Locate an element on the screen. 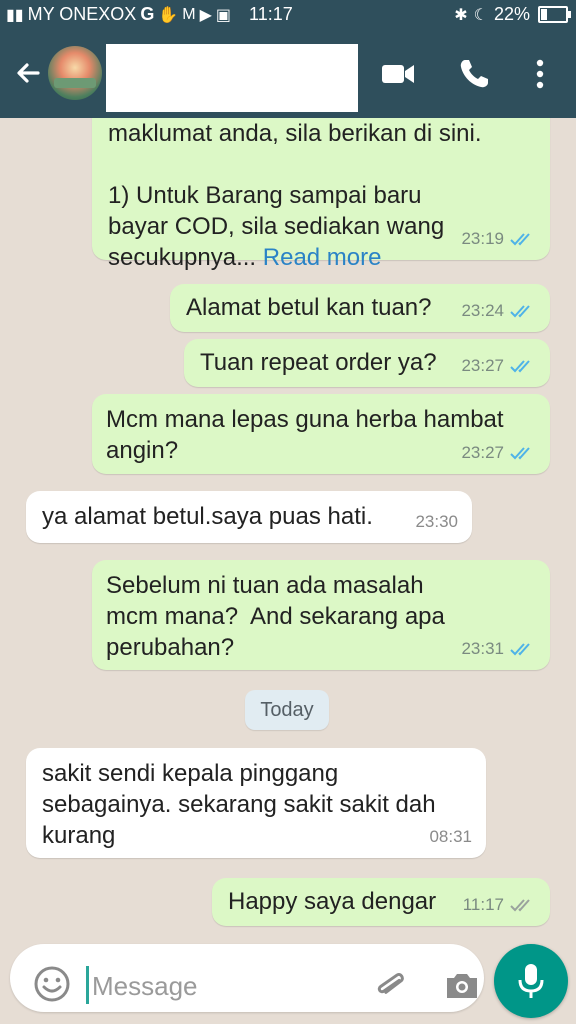  battery-icon is located at coordinates (554, 14).